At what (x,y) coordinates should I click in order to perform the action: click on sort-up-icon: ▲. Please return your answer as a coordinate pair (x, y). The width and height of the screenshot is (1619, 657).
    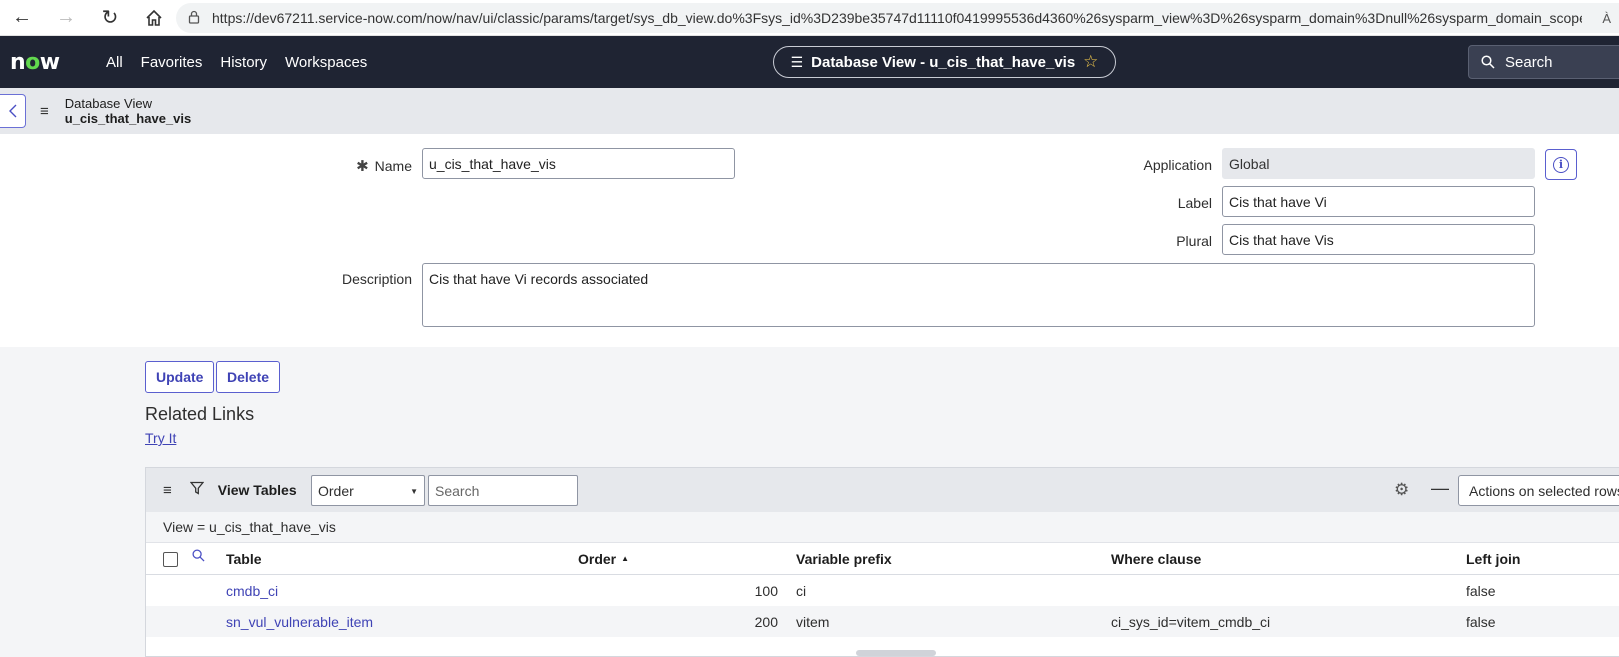
    Looking at the image, I should click on (625, 558).